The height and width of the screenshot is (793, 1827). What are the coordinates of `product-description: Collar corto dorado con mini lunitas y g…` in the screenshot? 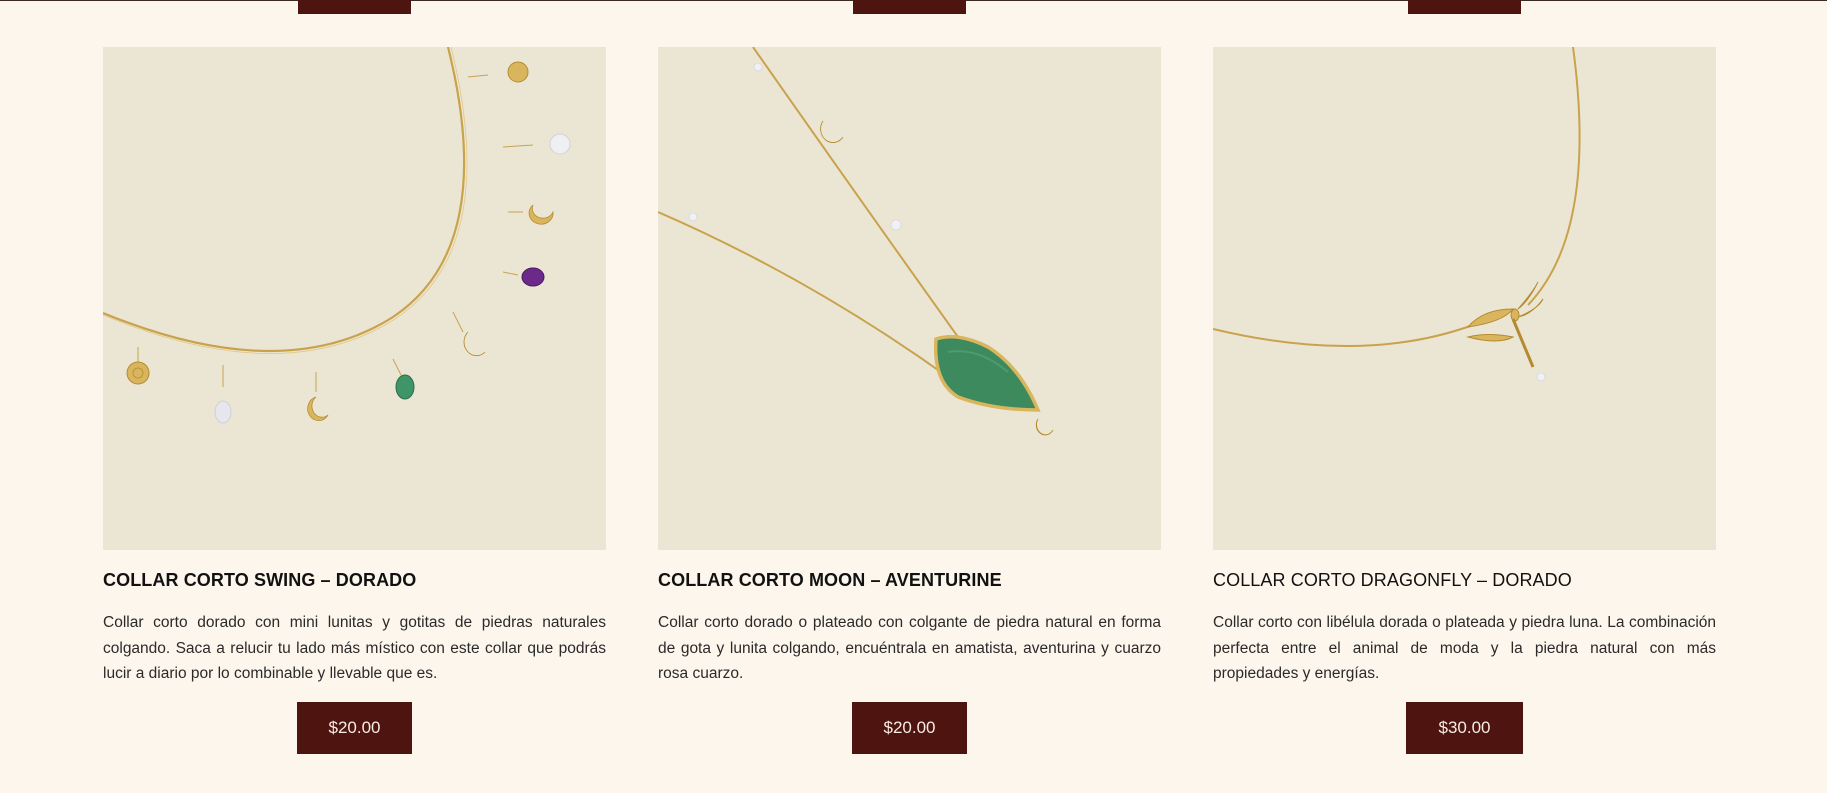 It's located at (354, 648).